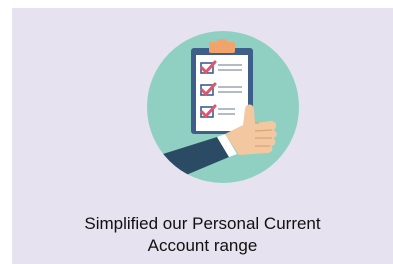 This screenshot has height=264, width=393. What do you see at coordinates (202, 223) in the screenshot?
I see `card-title-line-1: Simplified our Personal Current` at bounding box center [202, 223].